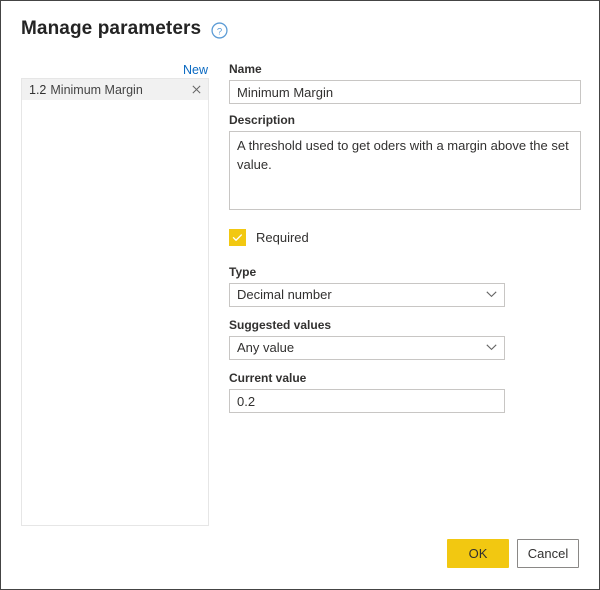 The image size is (600, 590). Describe the element at coordinates (196, 89) in the screenshot. I see `close-icon` at that location.